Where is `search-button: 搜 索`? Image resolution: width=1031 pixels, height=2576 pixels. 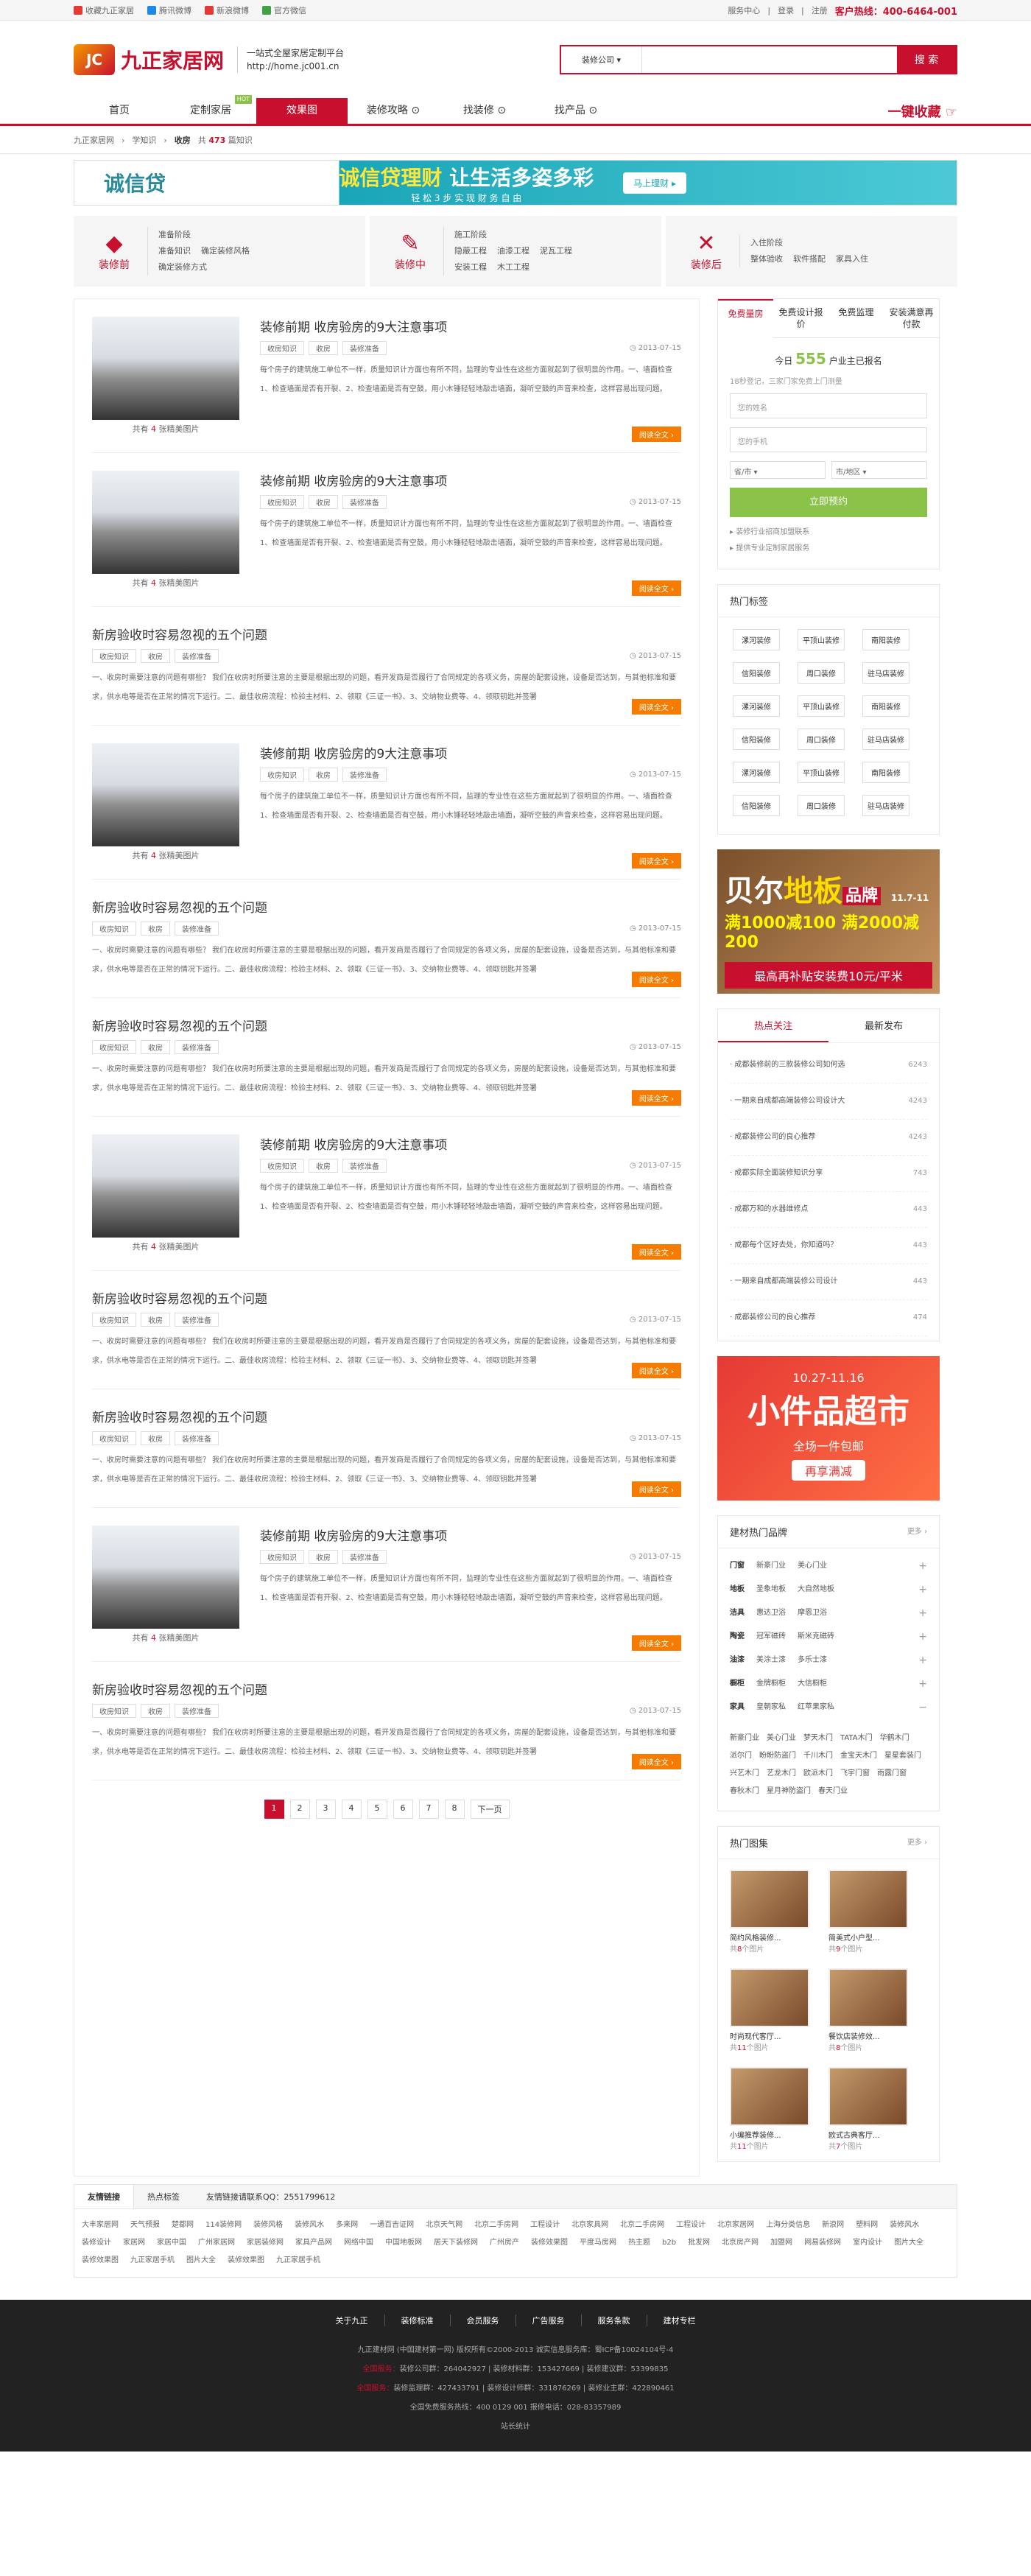
search-button: 搜 索 is located at coordinates (926, 59).